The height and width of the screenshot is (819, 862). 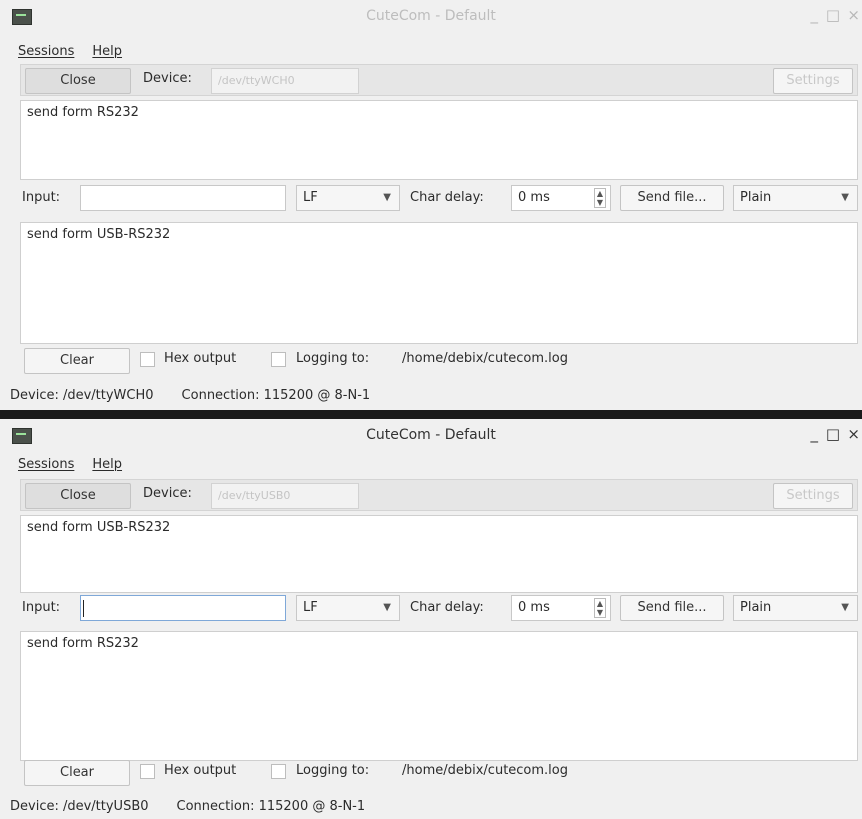 I want to click on received-output: send form RS232, so click(x=439, y=140).